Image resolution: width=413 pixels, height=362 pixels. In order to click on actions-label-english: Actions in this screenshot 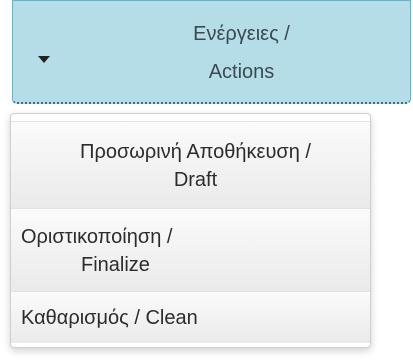, I will do `click(241, 72)`.